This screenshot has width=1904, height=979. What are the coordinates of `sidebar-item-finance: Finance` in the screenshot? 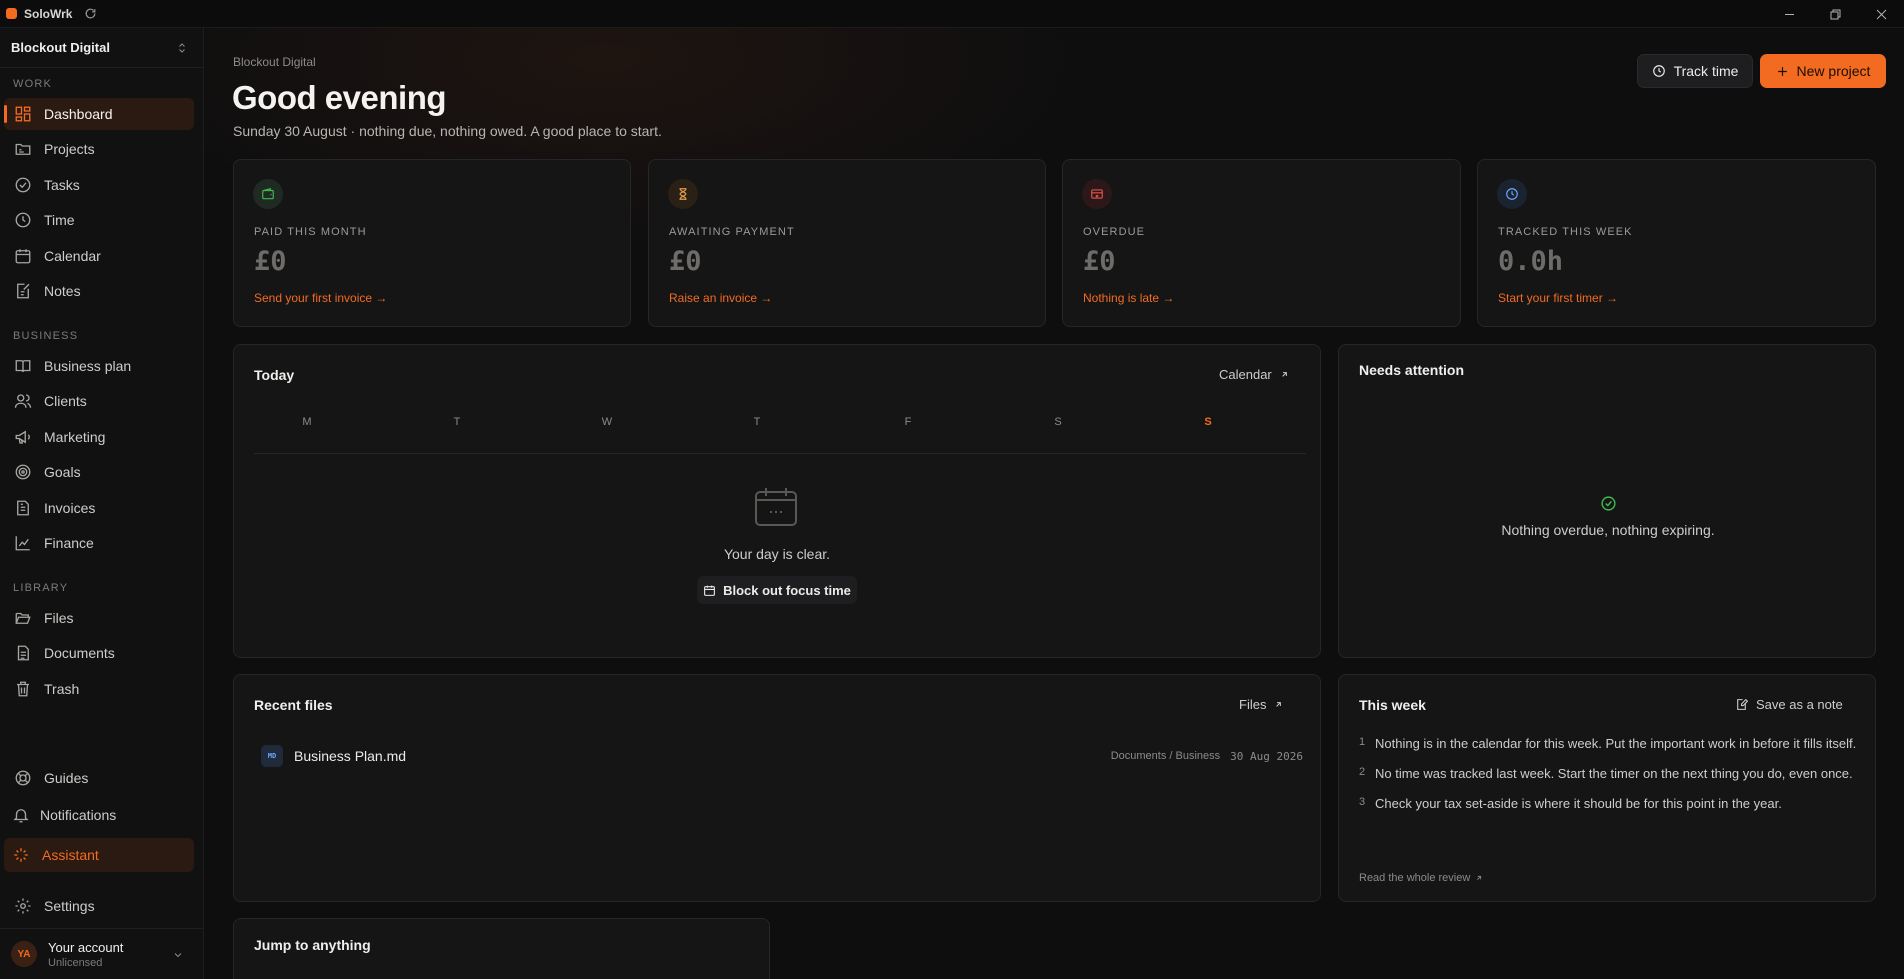 It's located at (99, 543).